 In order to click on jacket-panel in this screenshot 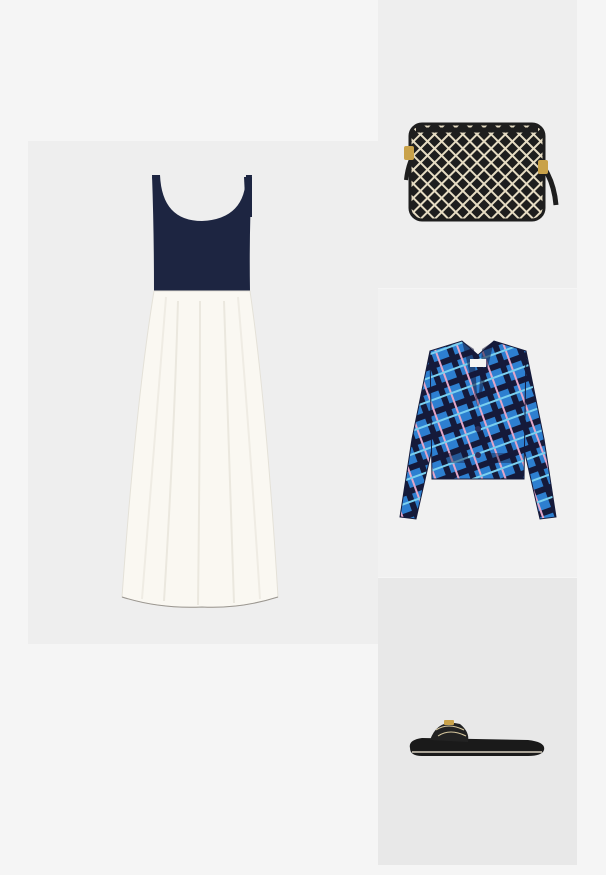, I will do `click(477, 433)`.